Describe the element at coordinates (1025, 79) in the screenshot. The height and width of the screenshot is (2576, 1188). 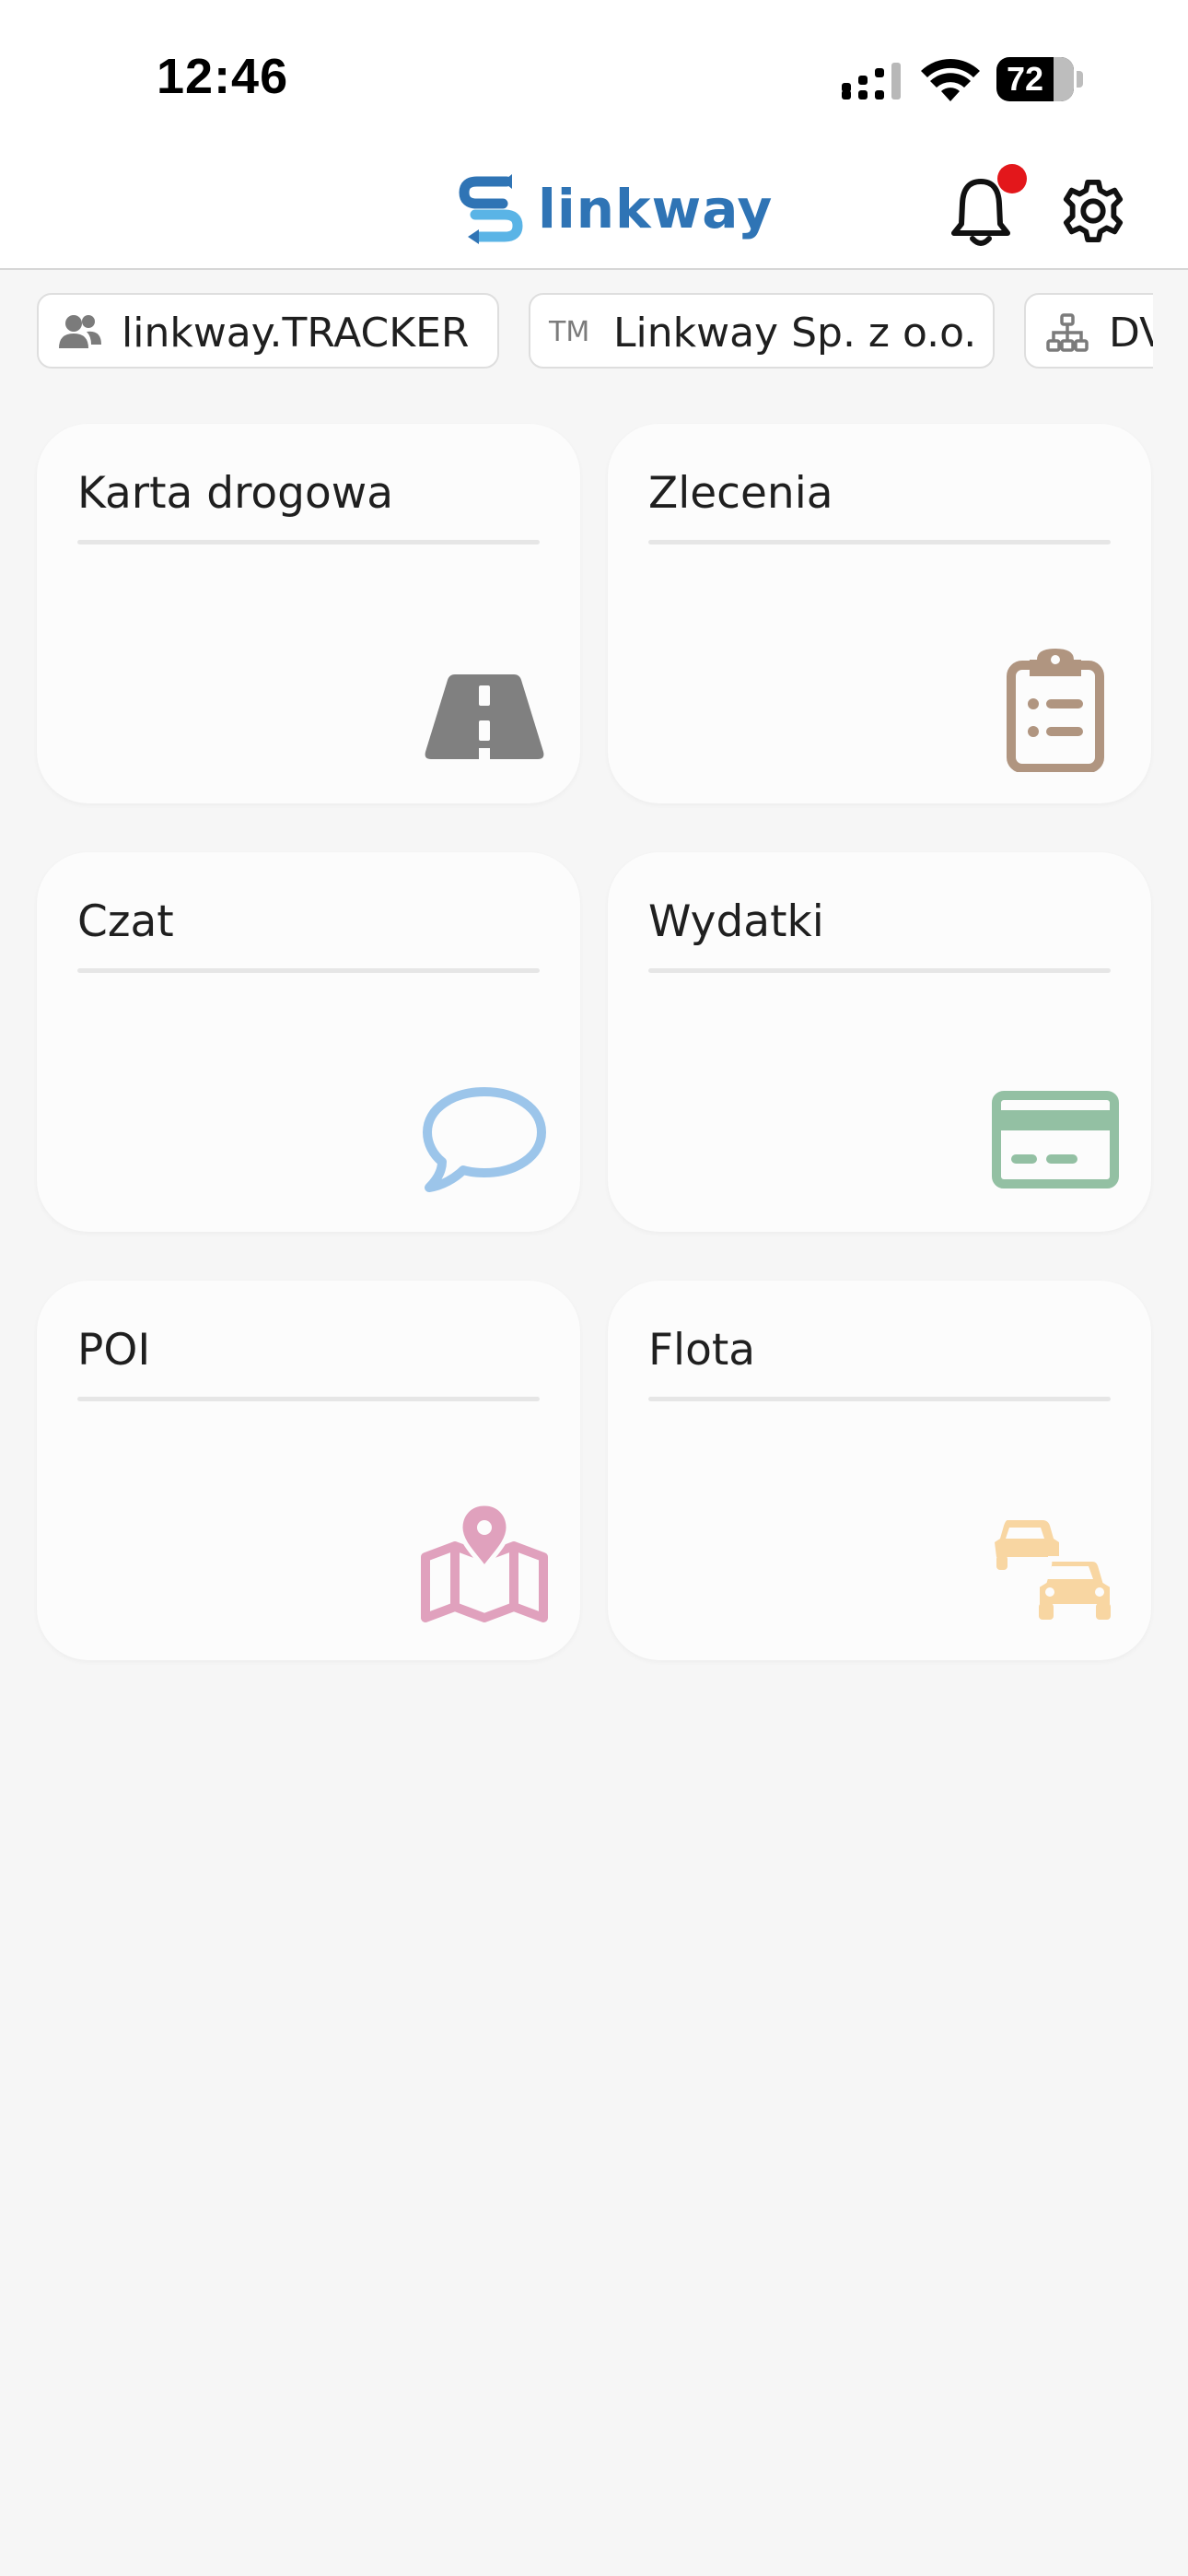
I see `battery-level: 72` at that location.